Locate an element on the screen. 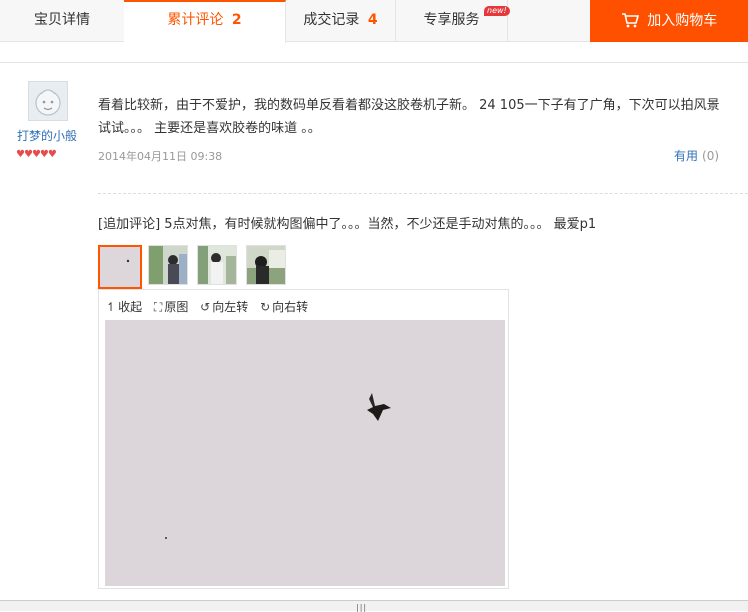 Image resolution: width=748 pixels, height=612 pixels. review-date: 2014年04月11日 09:38 is located at coordinates (160, 156).